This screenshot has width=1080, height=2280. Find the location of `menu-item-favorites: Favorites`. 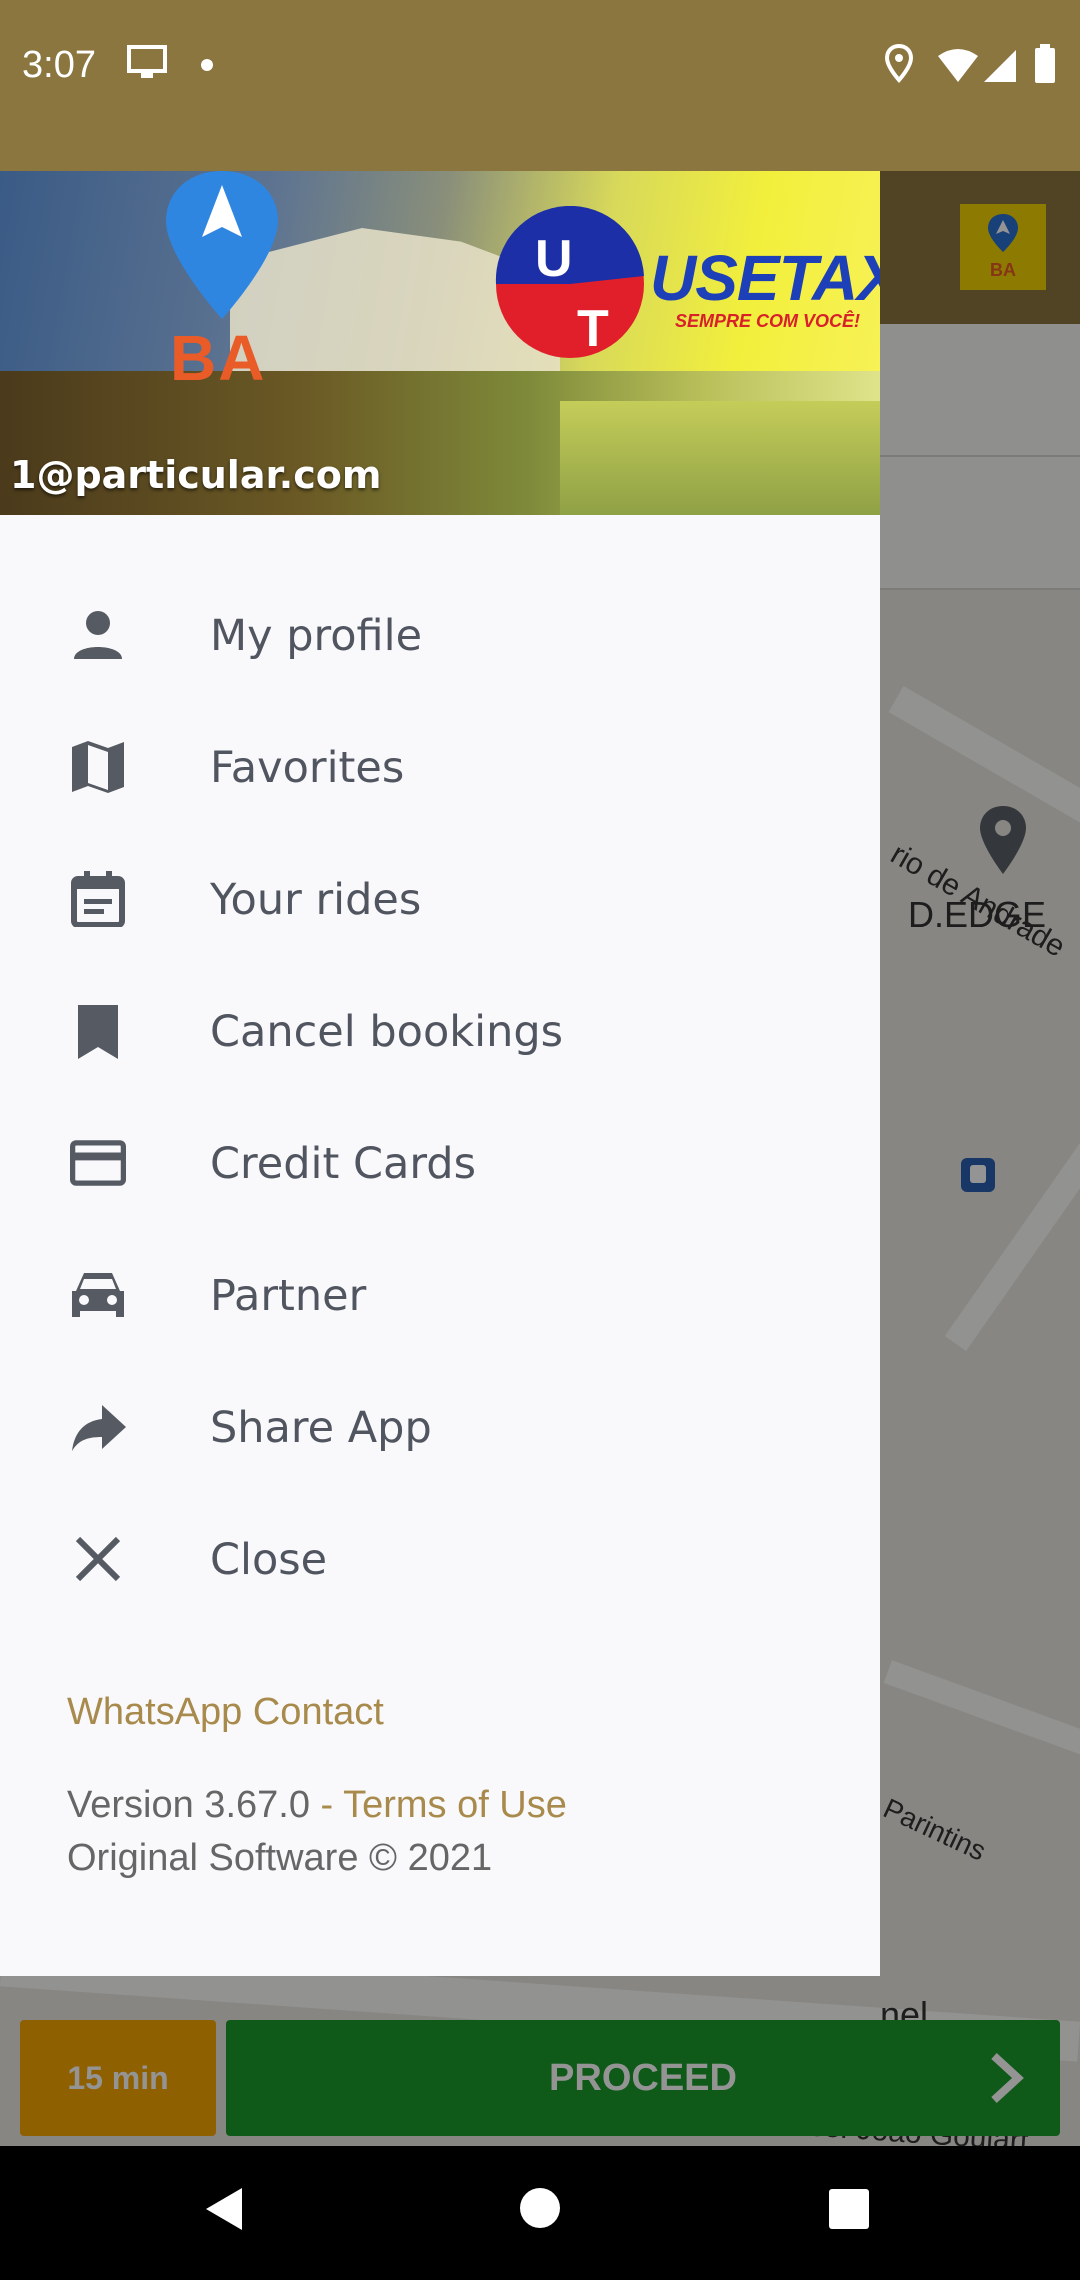

menu-item-favorites: Favorites is located at coordinates (440, 767).